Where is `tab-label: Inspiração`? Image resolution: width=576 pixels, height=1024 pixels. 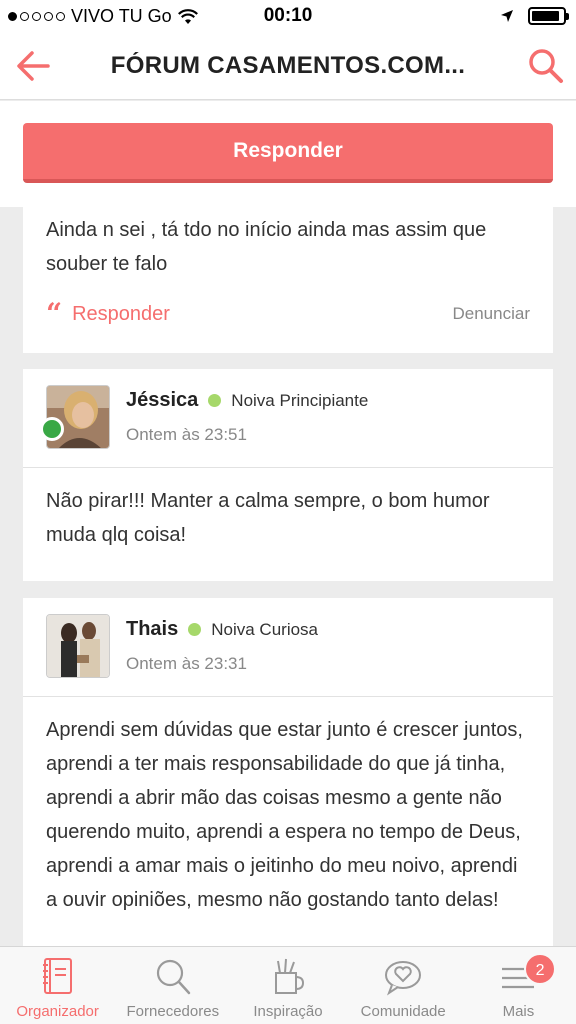
tab-label: Inspiração is located at coordinates (288, 1011).